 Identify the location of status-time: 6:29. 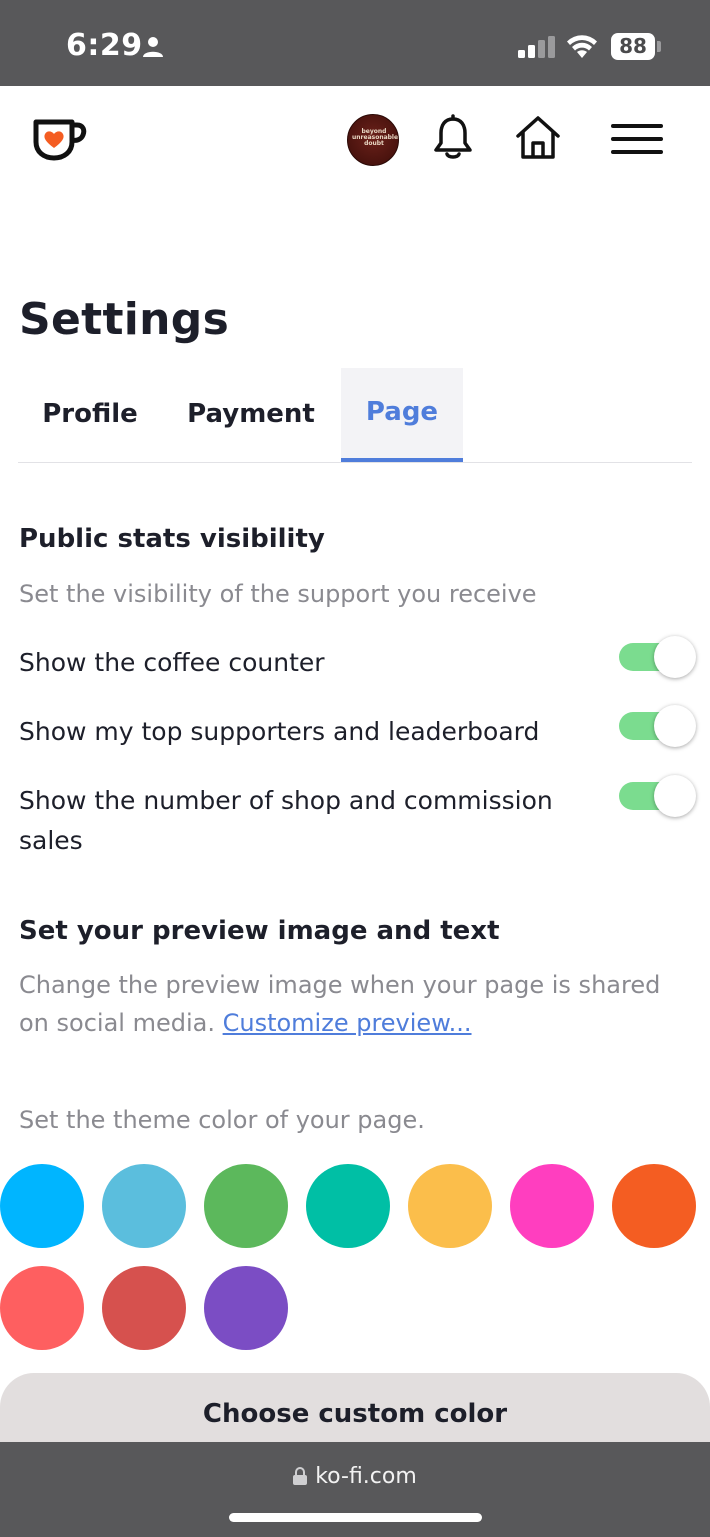
(104, 45).